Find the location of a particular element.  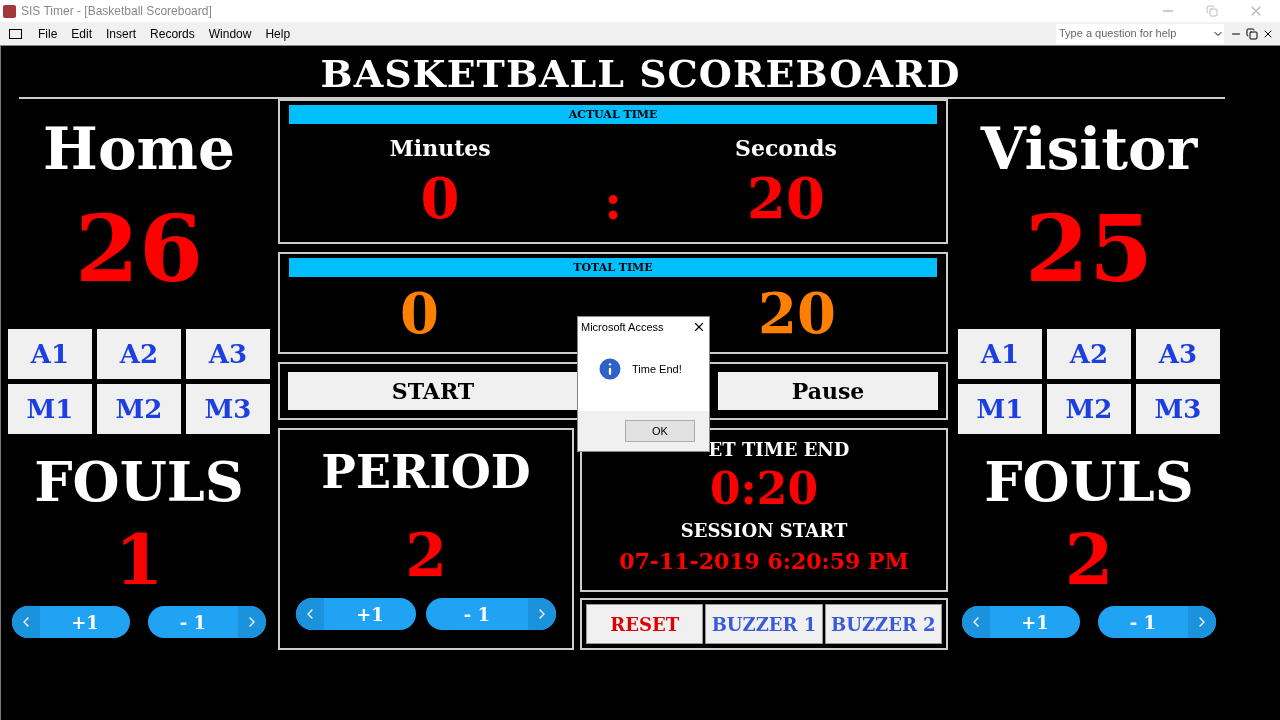

team-name: Visitor is located at coordinates (1089, 149).